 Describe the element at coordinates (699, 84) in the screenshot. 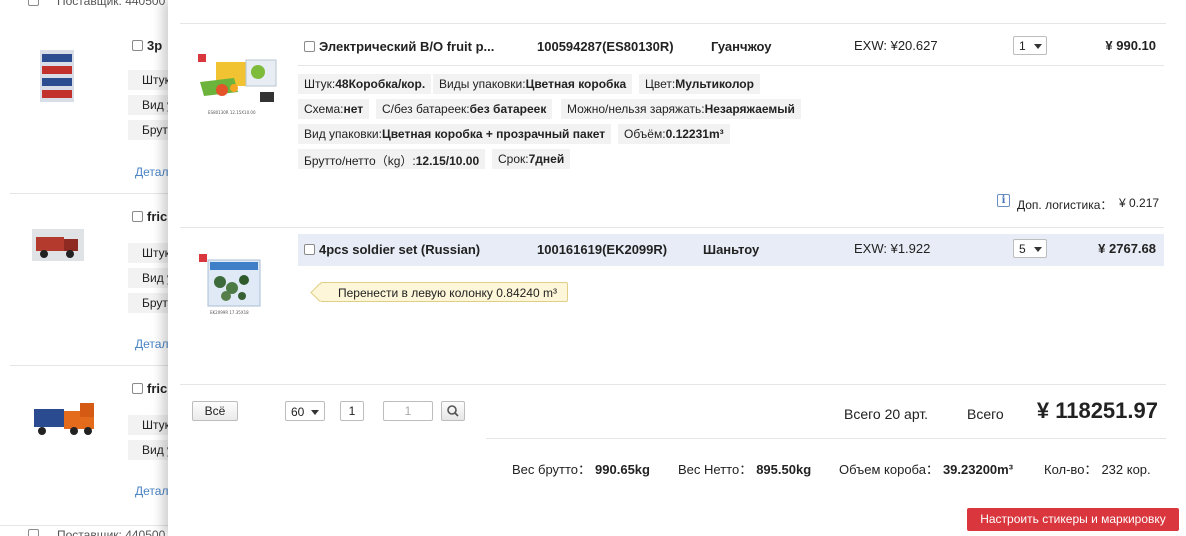

I see `attribute-chip: Цвет:Мультиколор` at that location.